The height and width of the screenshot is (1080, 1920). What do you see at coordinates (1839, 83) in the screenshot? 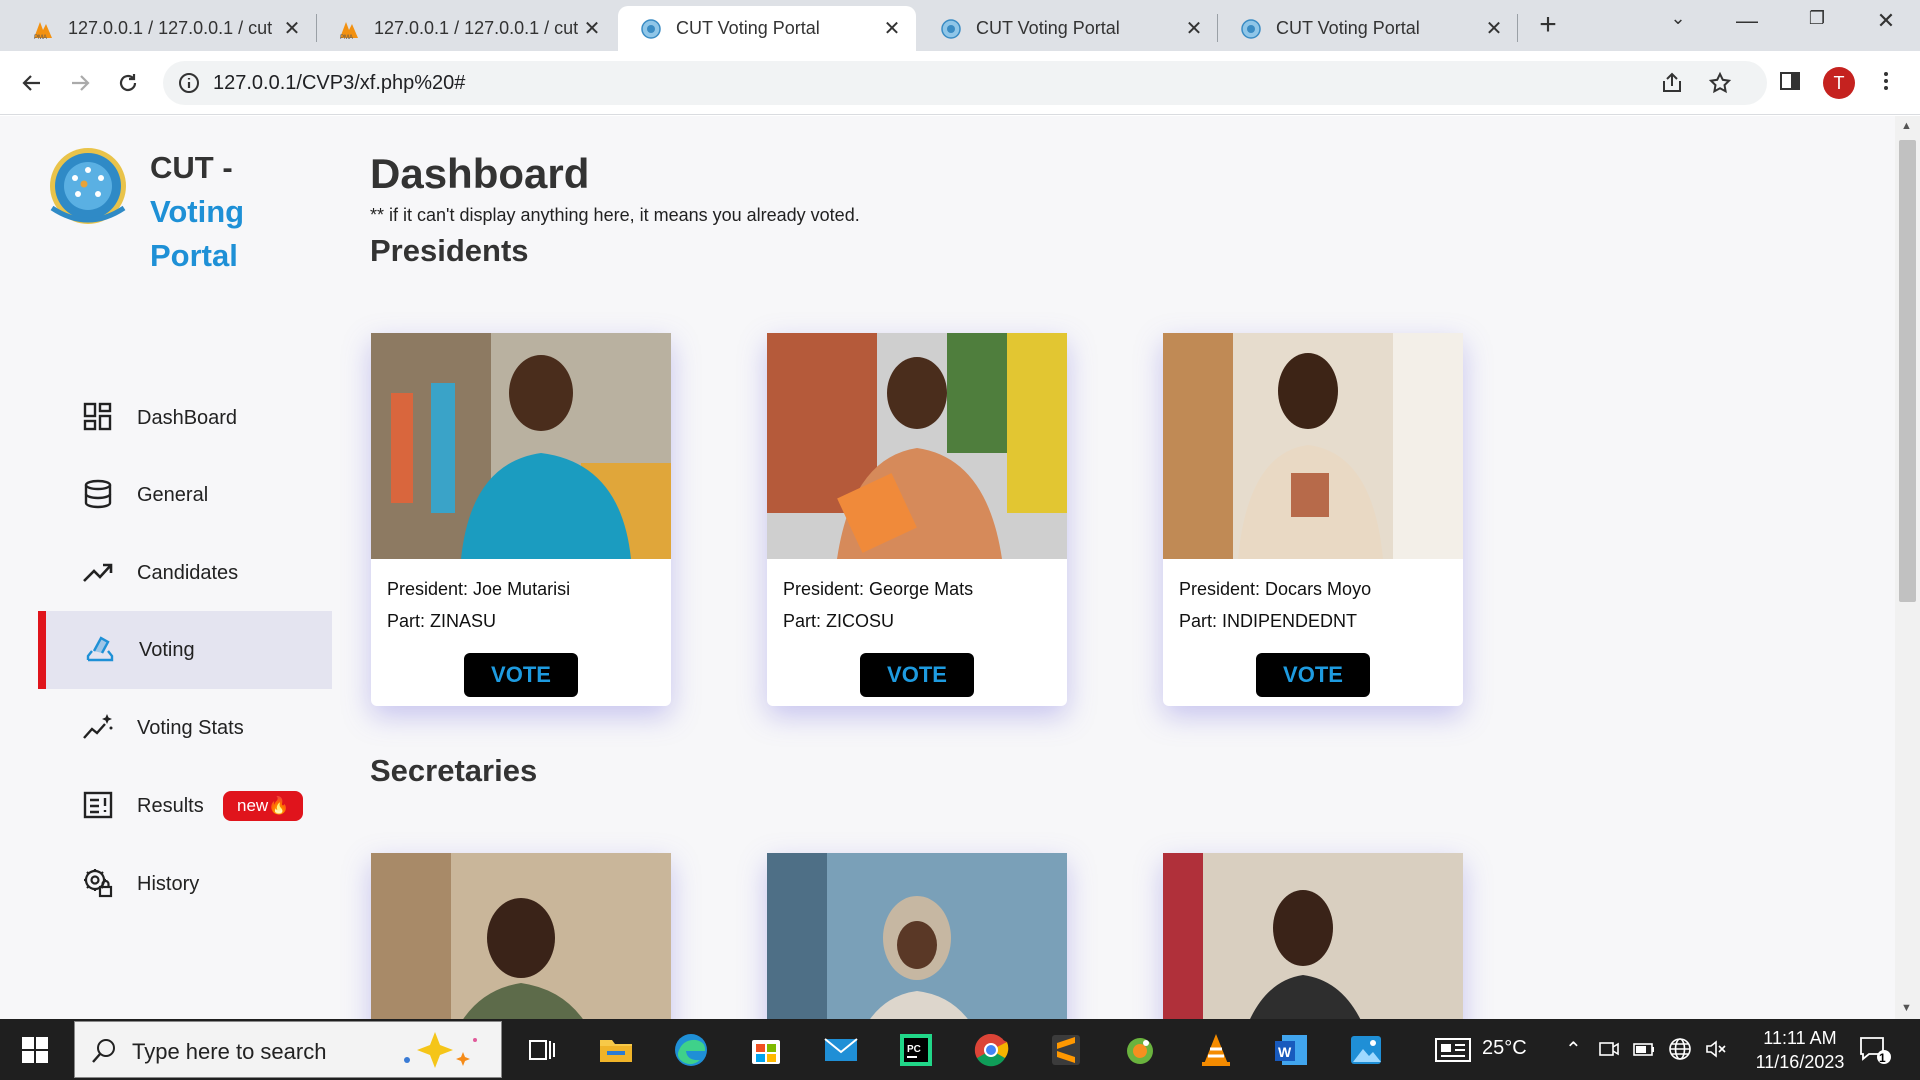
I see `profile-avatar: T` at bounding box center [1839, 83].